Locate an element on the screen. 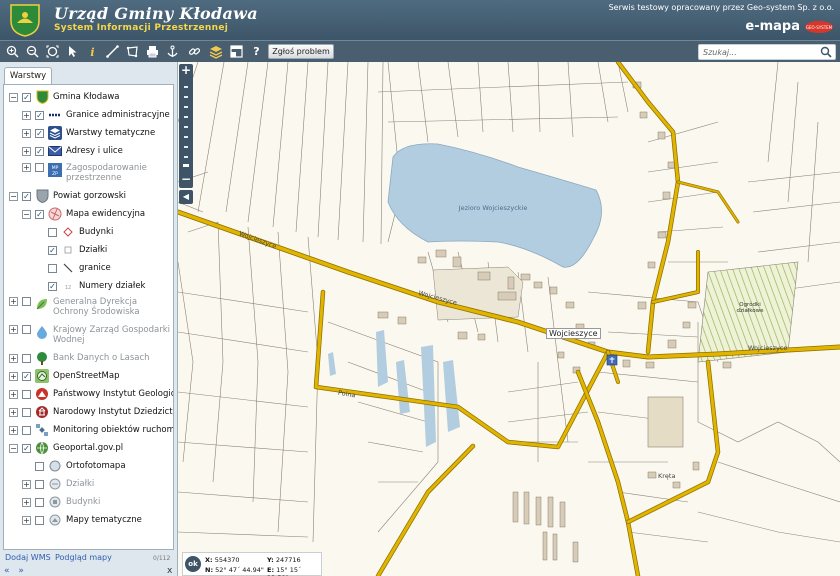  sidebar-pager: « » is located at coordinates (15, 571).